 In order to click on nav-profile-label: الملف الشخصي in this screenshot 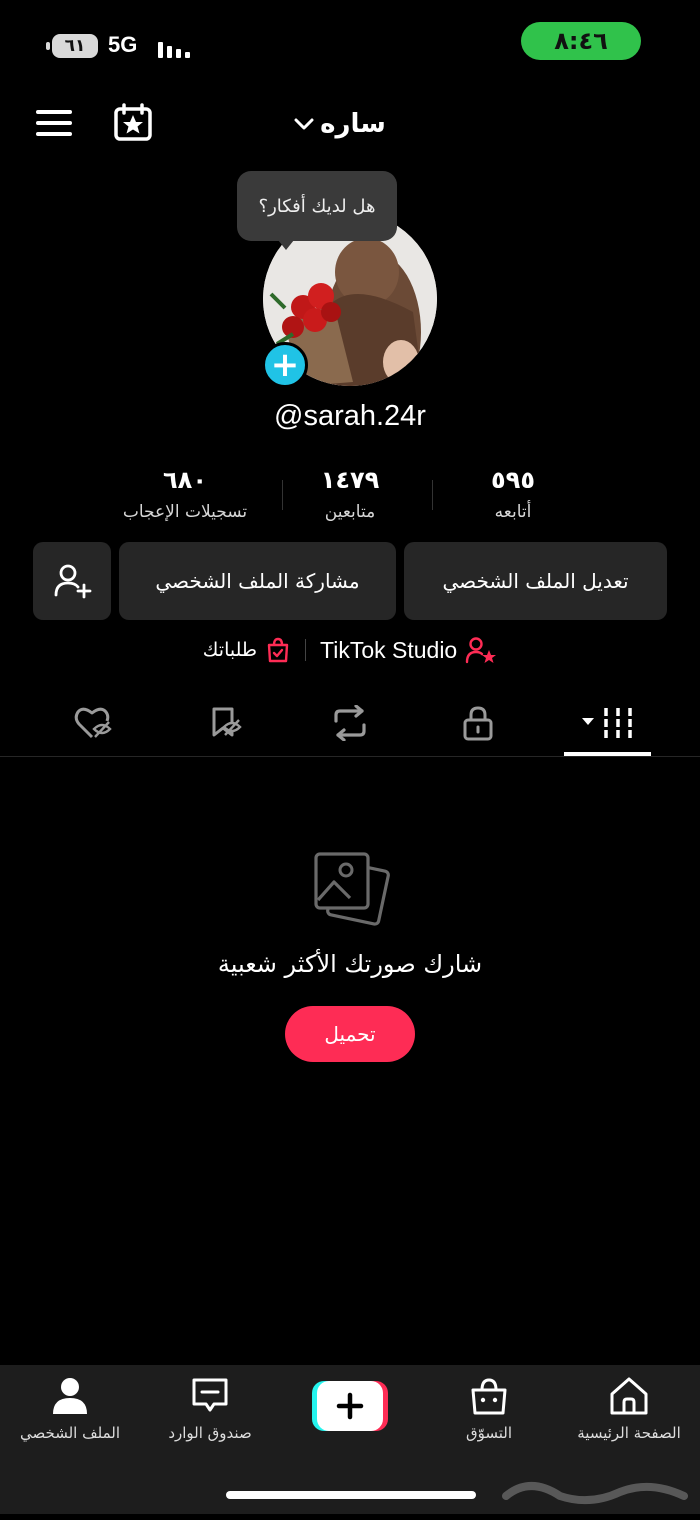, I will do `click(70, 1433)`.